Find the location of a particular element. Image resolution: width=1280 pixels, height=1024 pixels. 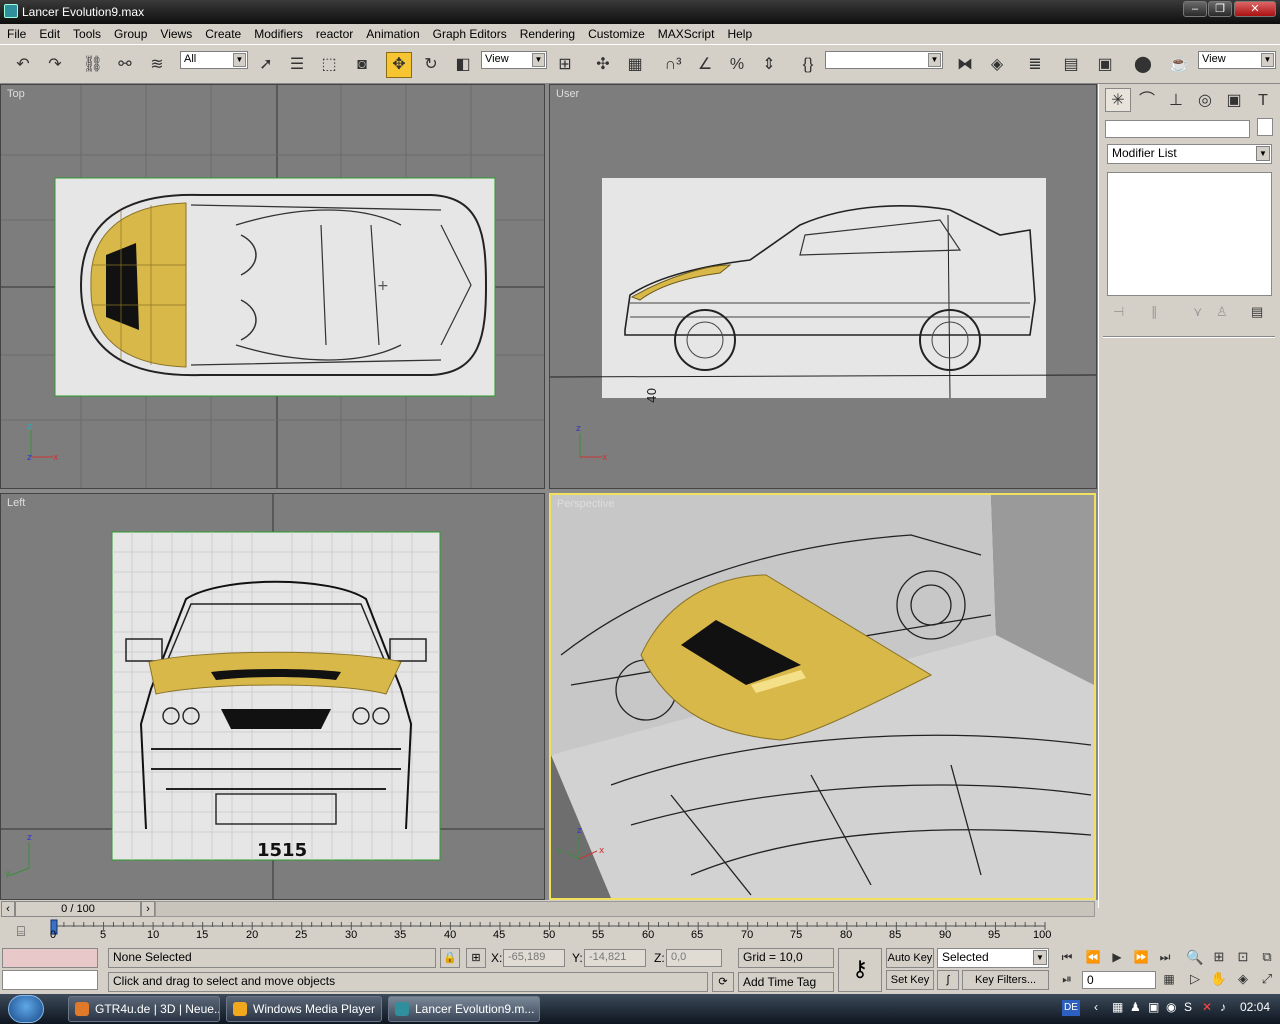

menu-animation: Animation is located at coordinates (392, 32).